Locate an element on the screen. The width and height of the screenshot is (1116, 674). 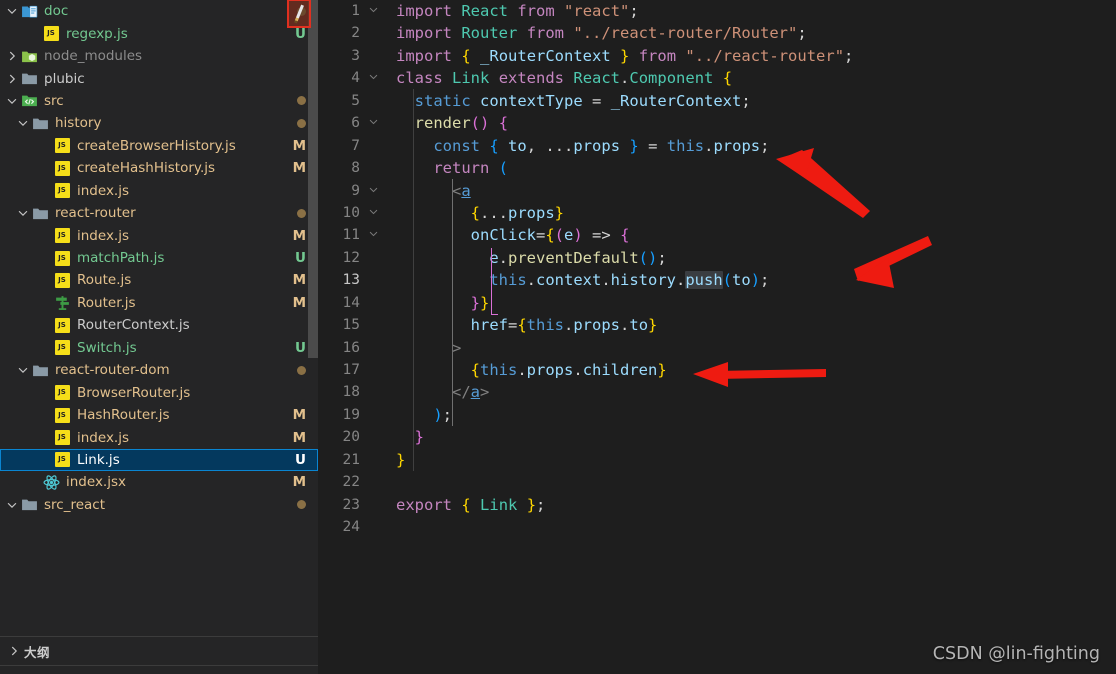
line-number: 4 is located at coordinates (355, 78).